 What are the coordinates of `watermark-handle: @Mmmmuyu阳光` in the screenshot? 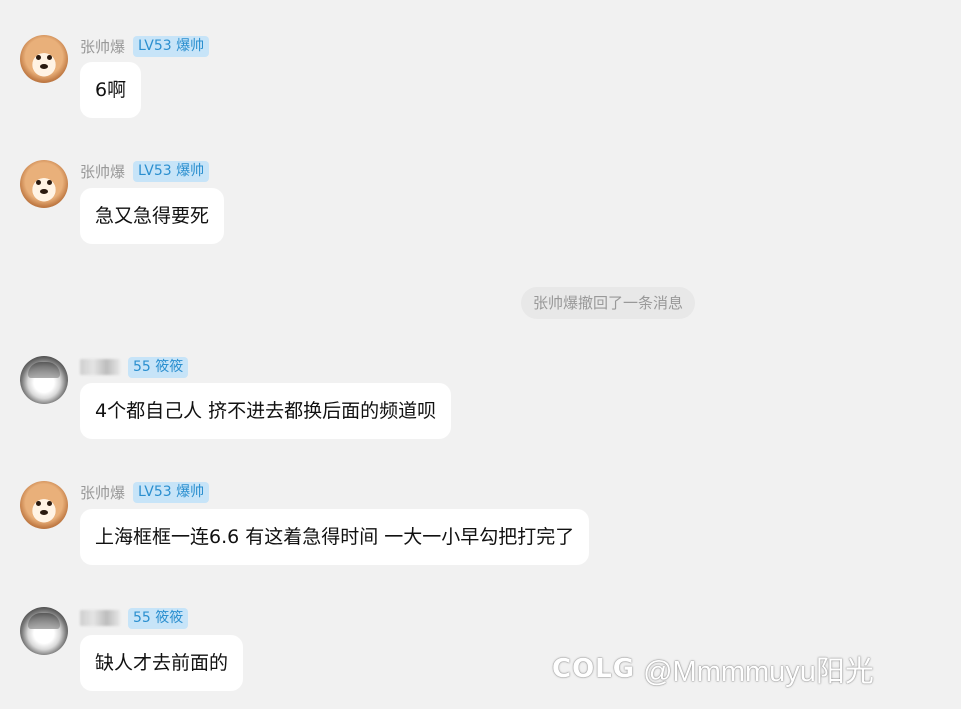 It's located at (758, 672).